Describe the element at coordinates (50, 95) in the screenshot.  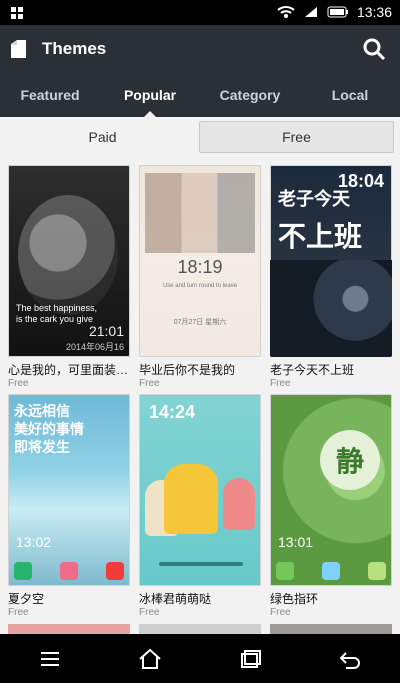
I see `tab-featured: Featured` at that location.